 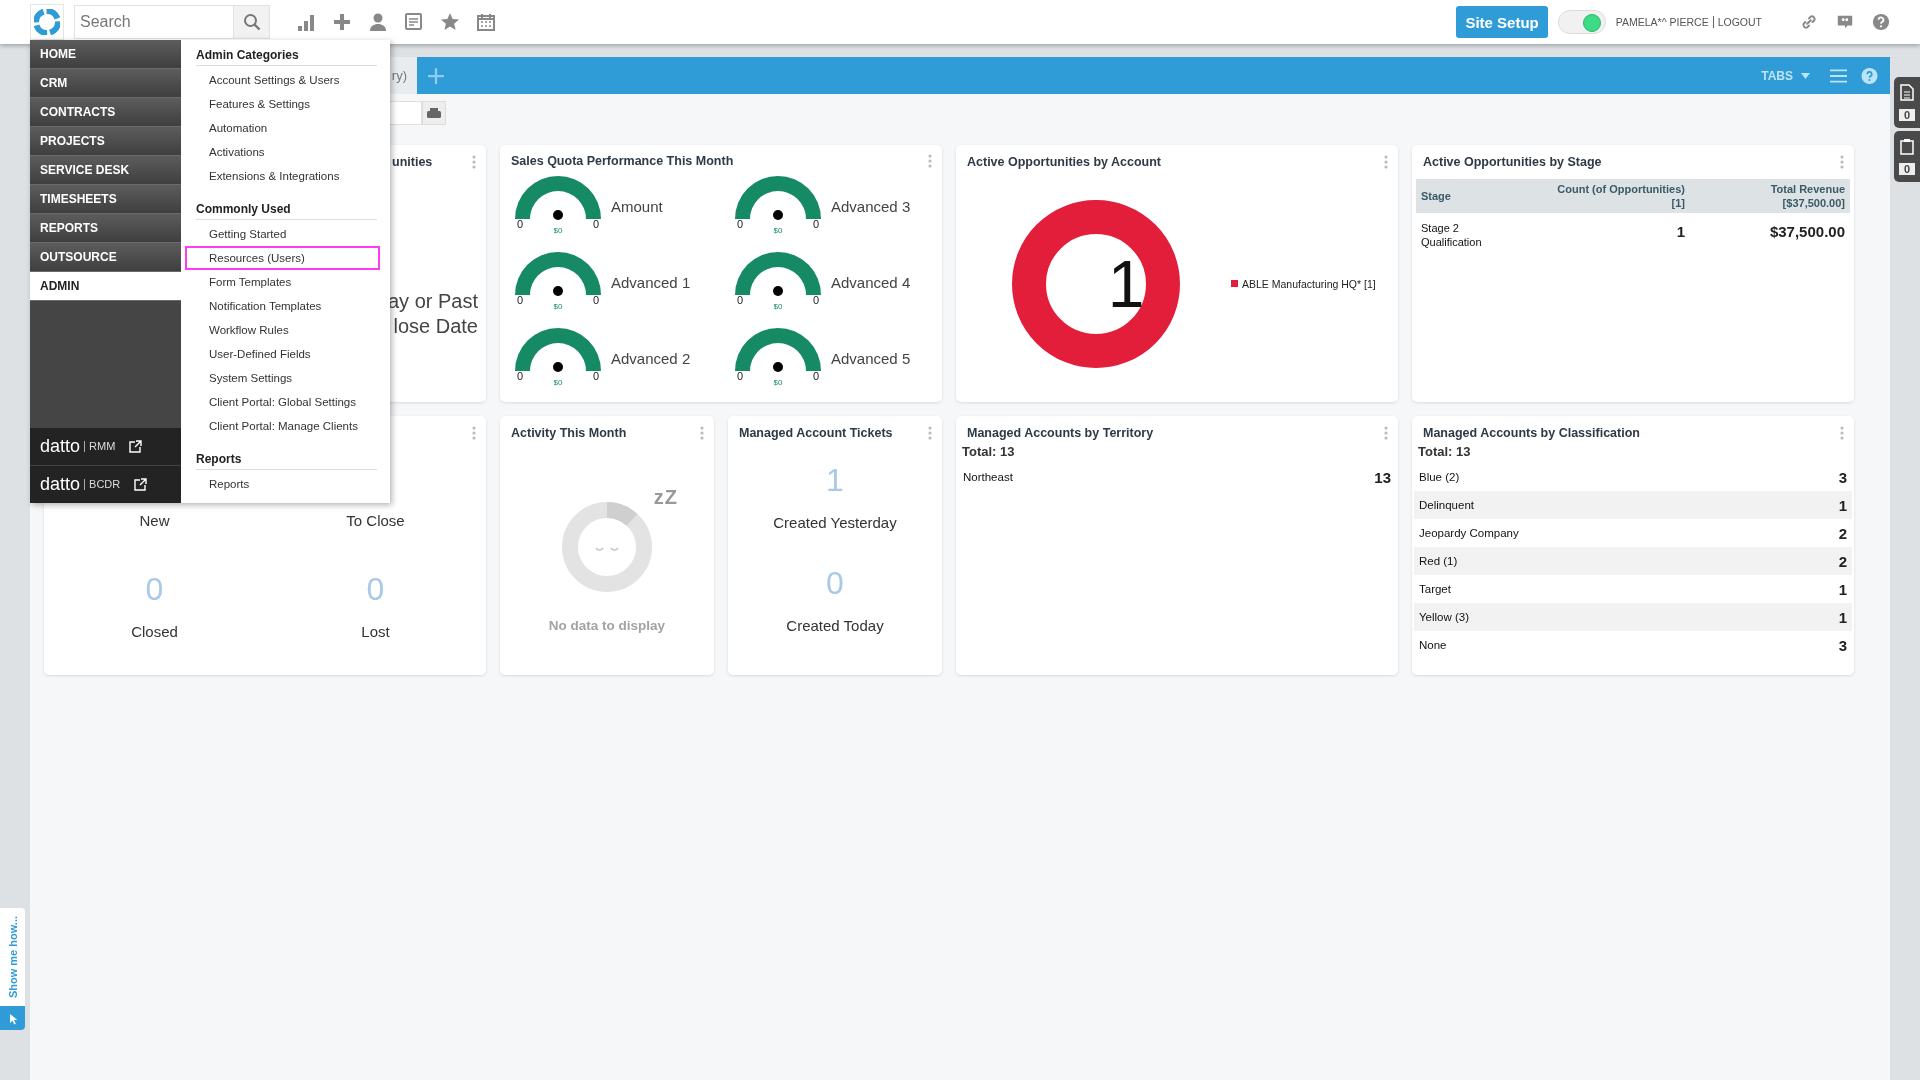 I want to click on menu-item: Client Portal: Manage Clients, so click(x=282, y=426).